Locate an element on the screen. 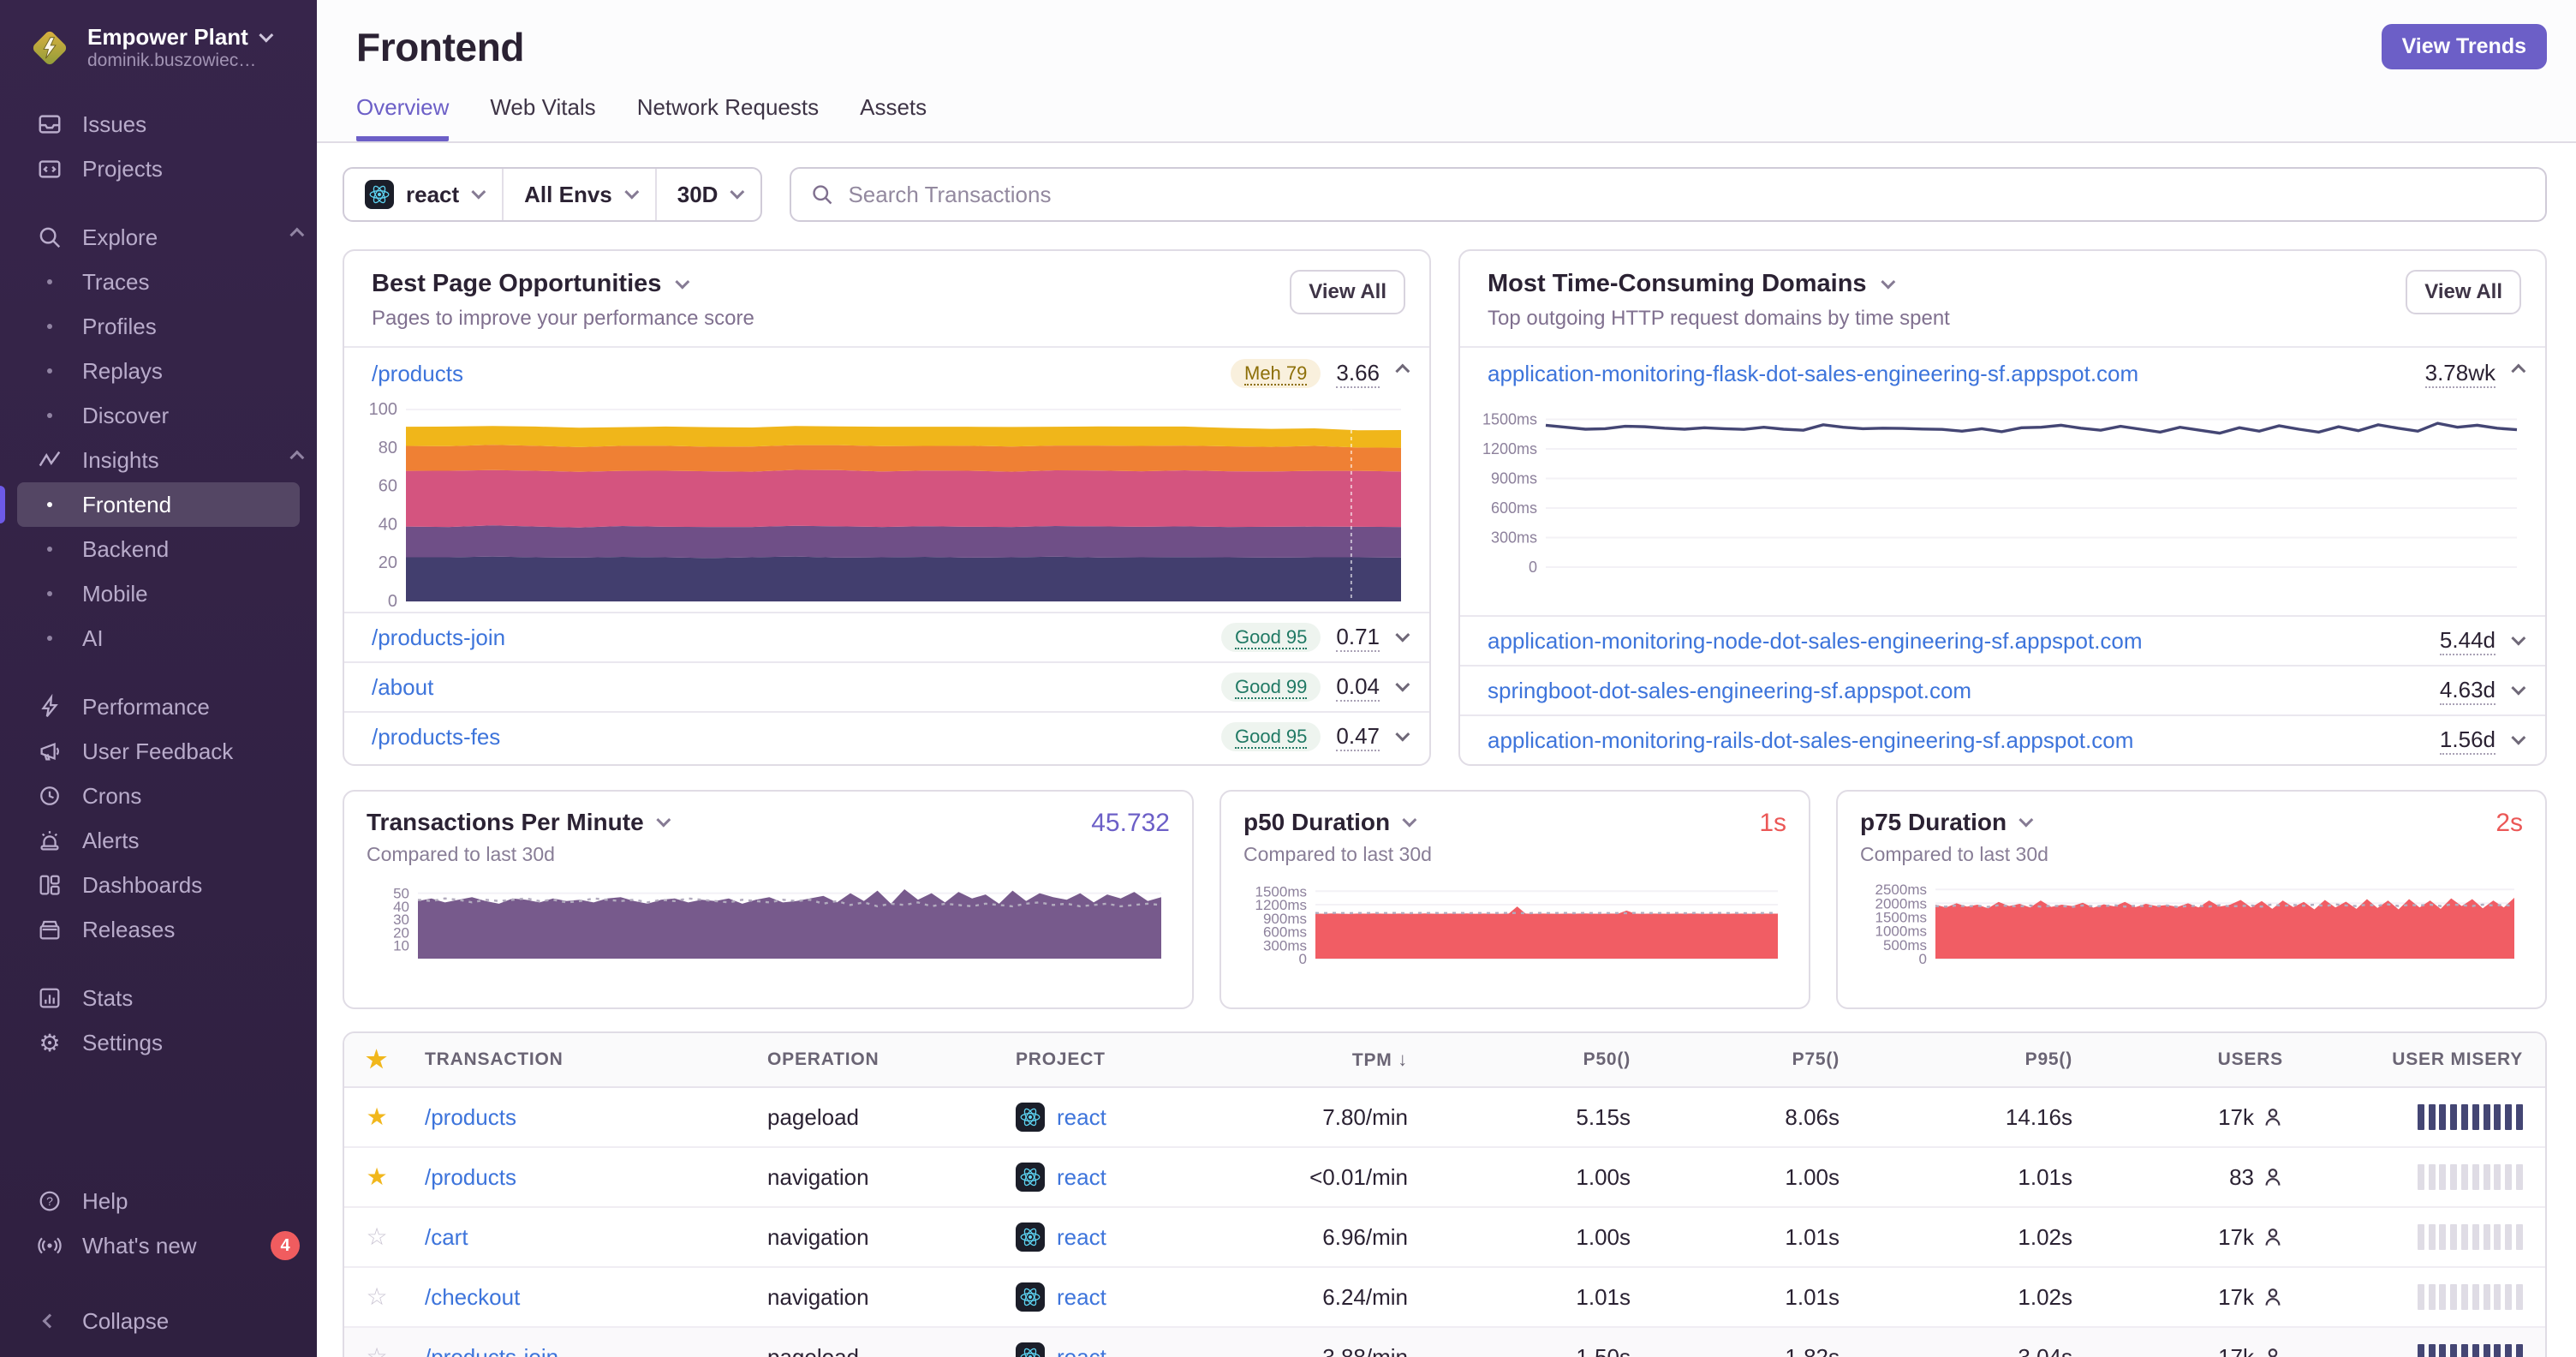  column-p75: P75() is located at coordinates (1751, 1059).